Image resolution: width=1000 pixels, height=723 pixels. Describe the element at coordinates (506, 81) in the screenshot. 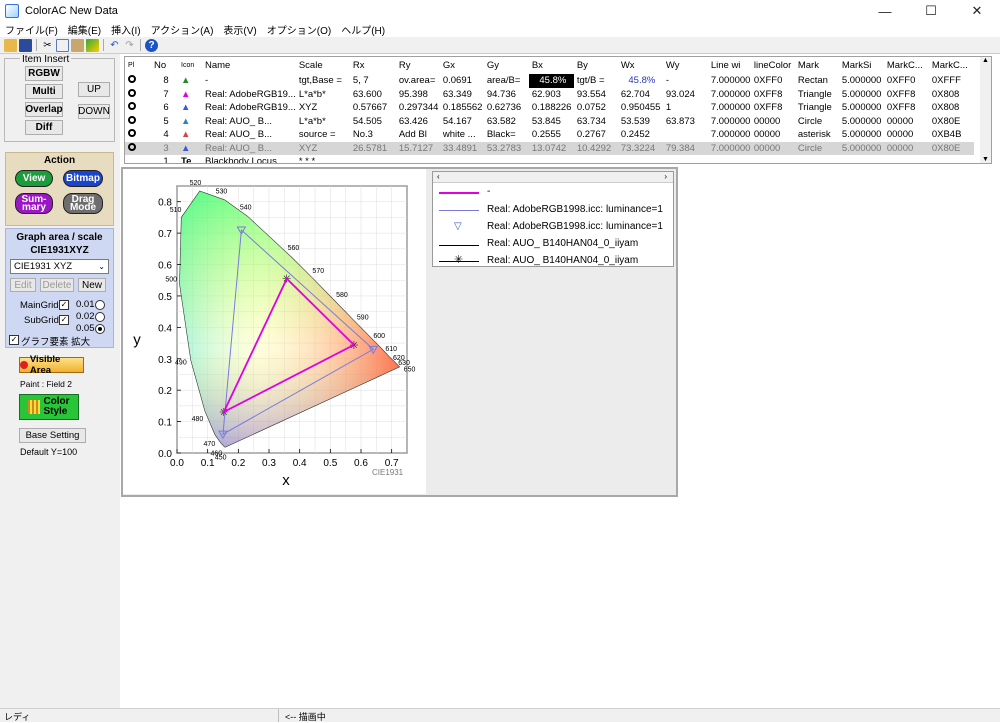

I see `table-cell: area/B=` at that location.